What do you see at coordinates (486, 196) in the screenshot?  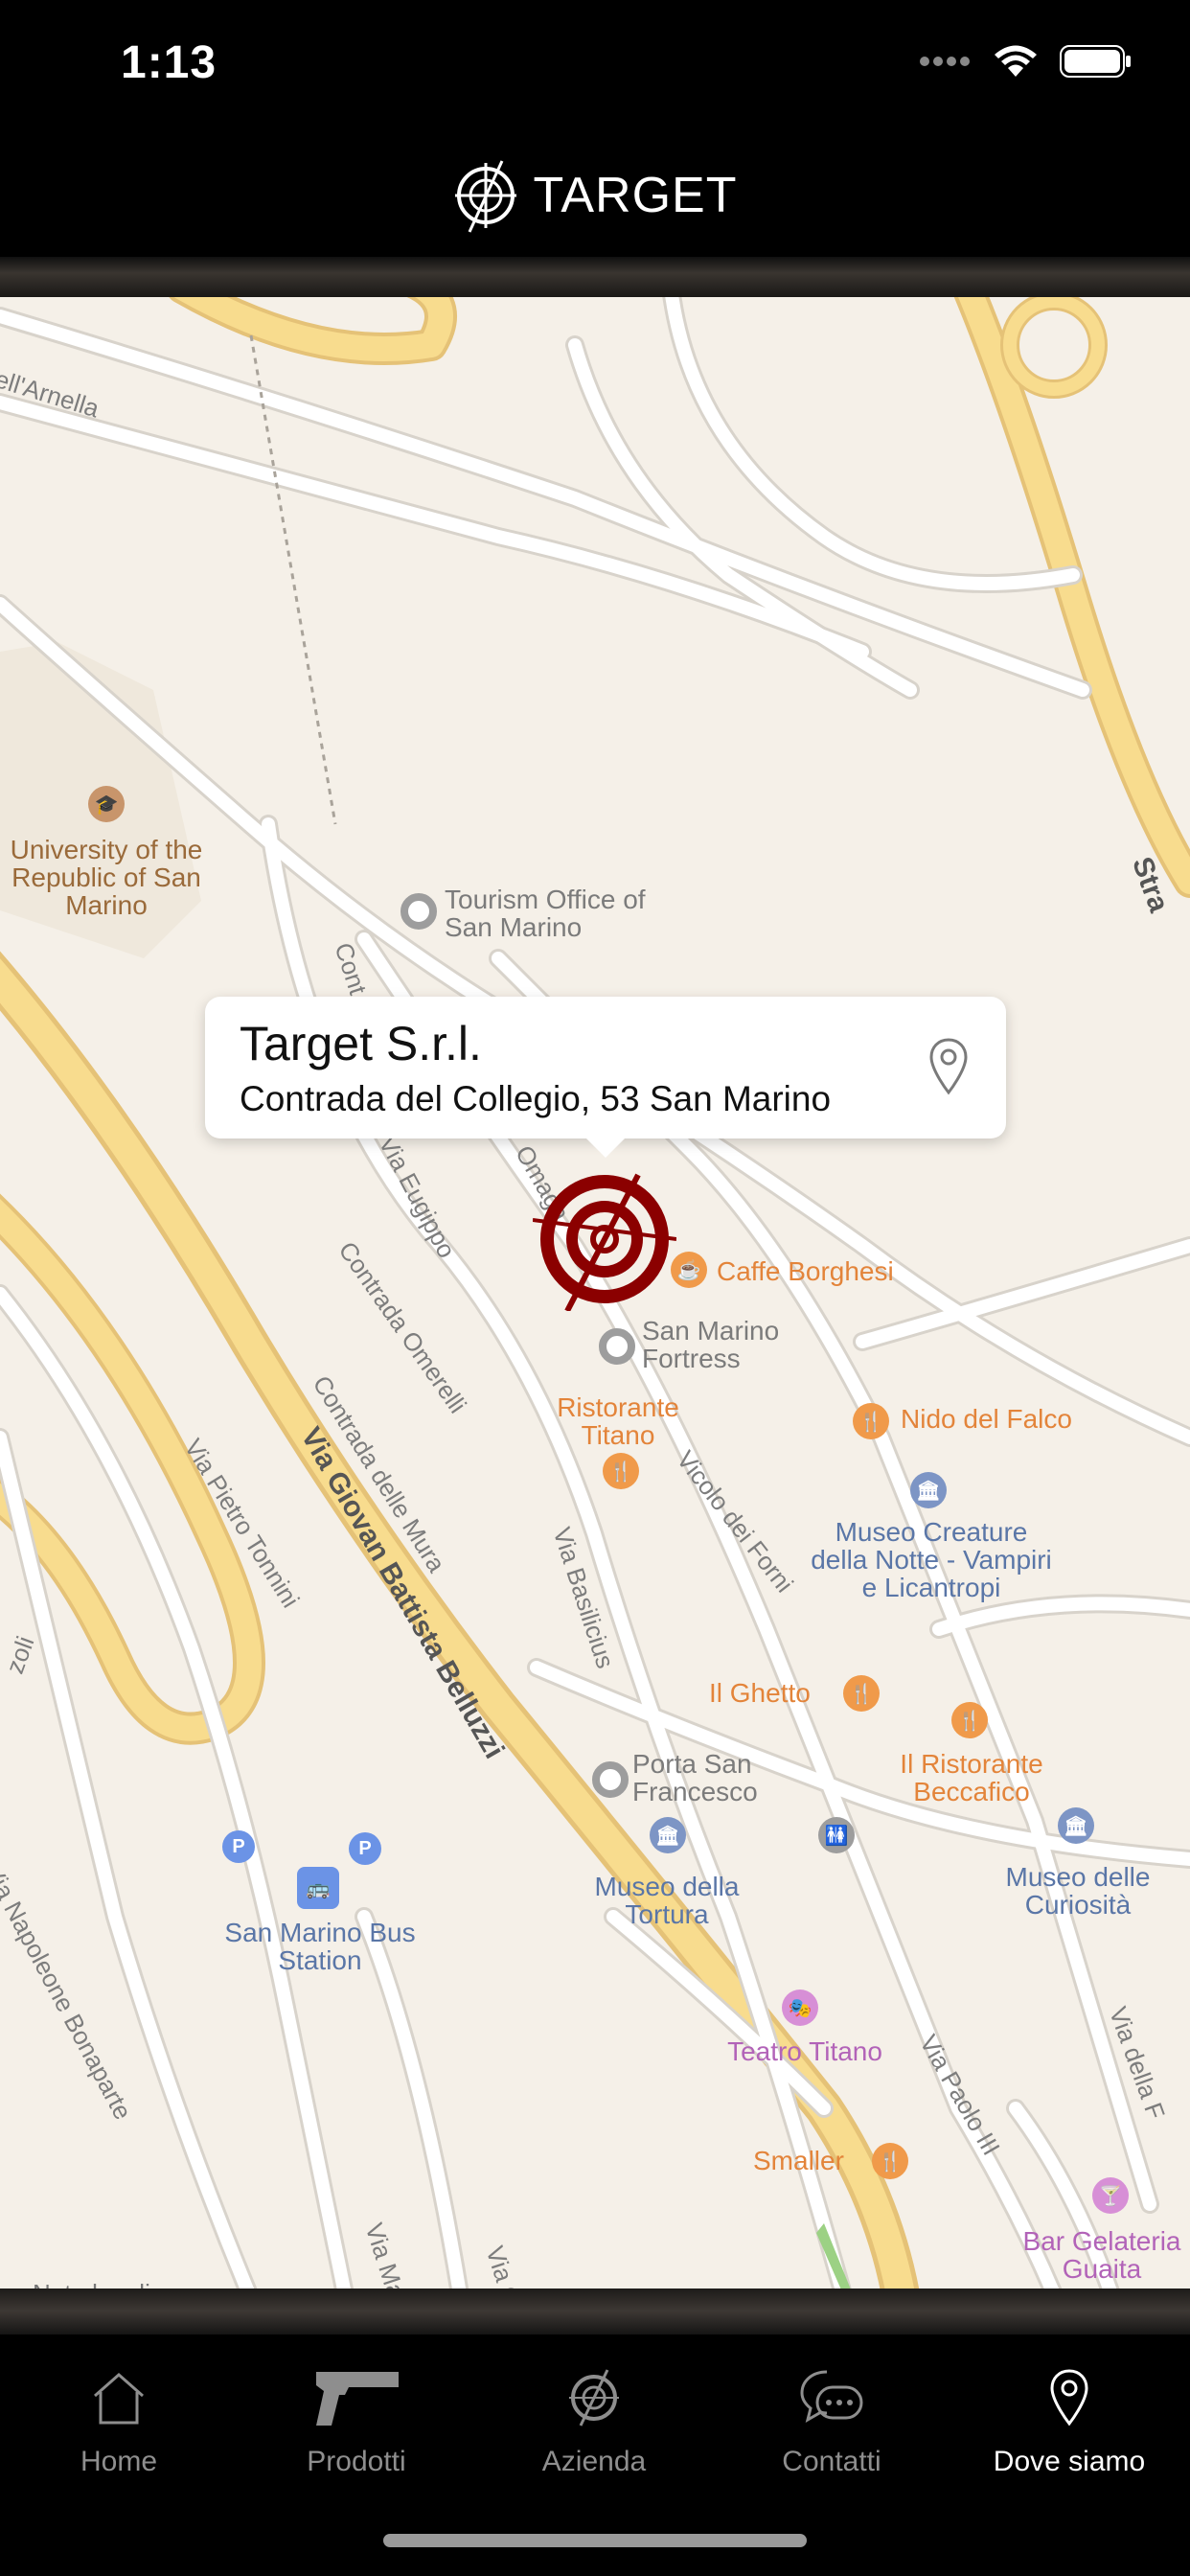 I see `crosshair-logo-icon` at bounding box center [486, 196].